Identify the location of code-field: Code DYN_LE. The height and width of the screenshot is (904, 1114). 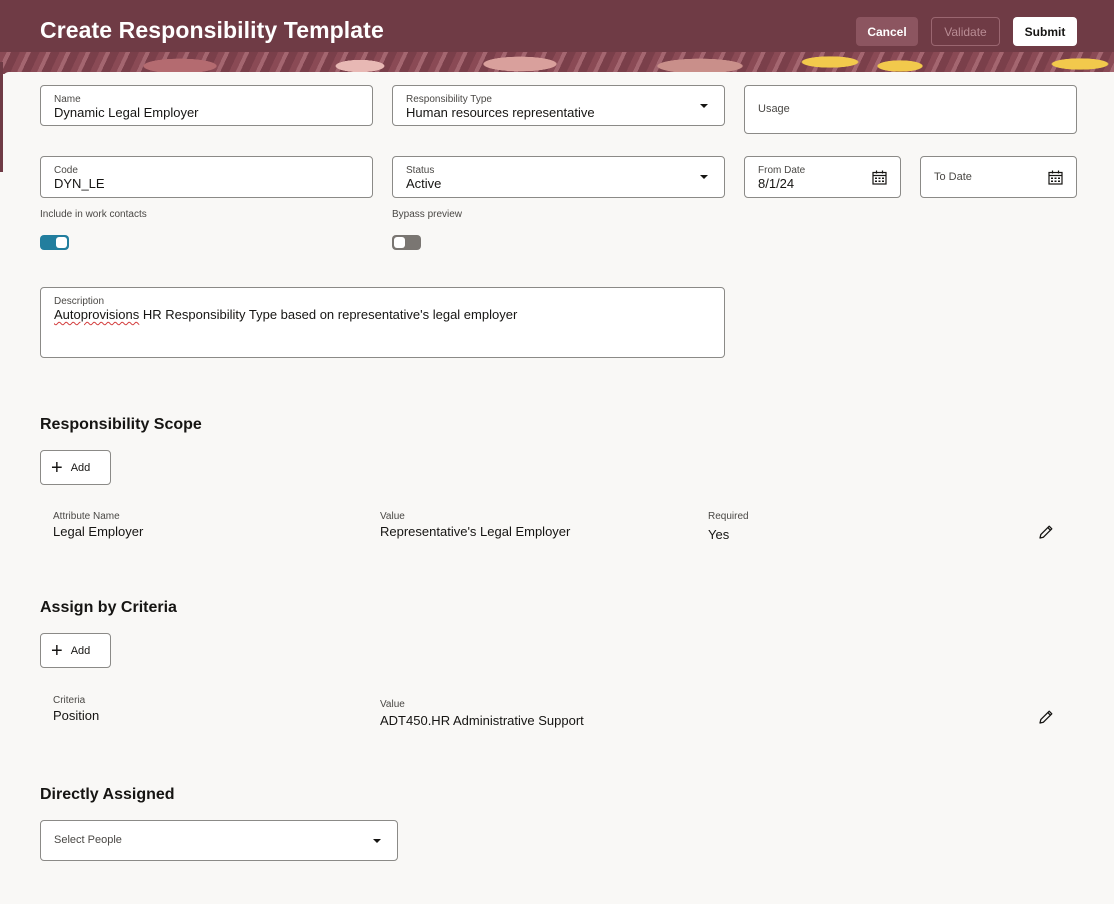
(206, 177).